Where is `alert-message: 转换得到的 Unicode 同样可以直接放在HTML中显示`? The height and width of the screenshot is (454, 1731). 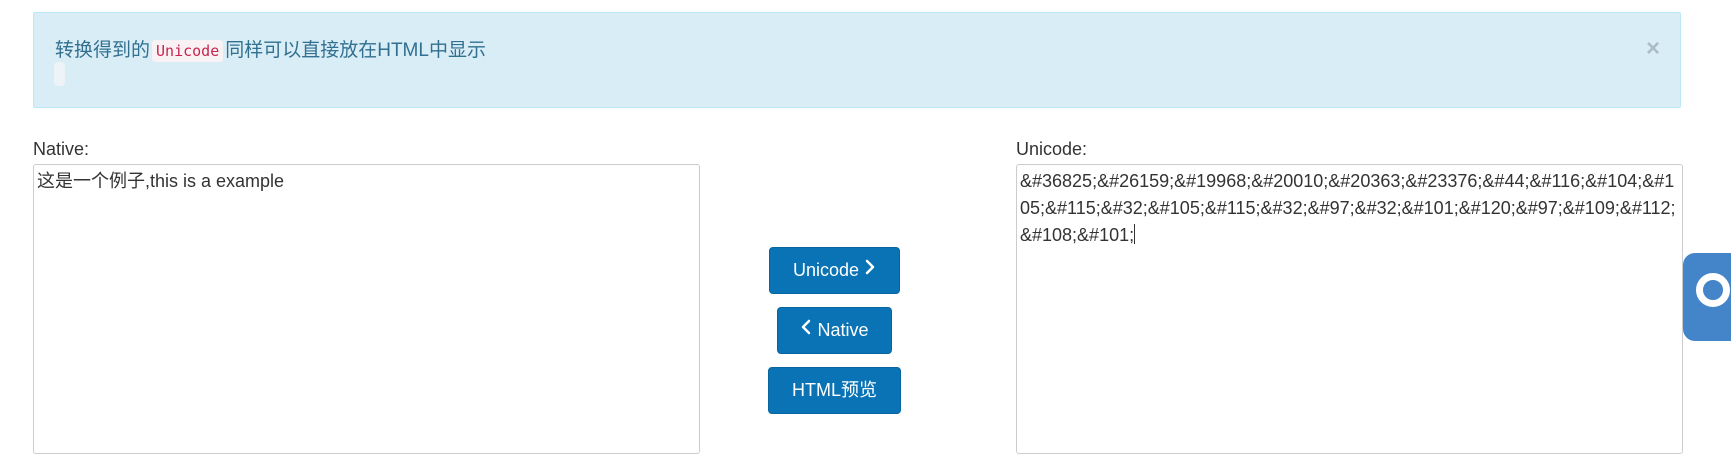 alert-message: 转换得到的 Unicode 同样可以直接放在HTML中显示 is located at coordinates (270, 48).